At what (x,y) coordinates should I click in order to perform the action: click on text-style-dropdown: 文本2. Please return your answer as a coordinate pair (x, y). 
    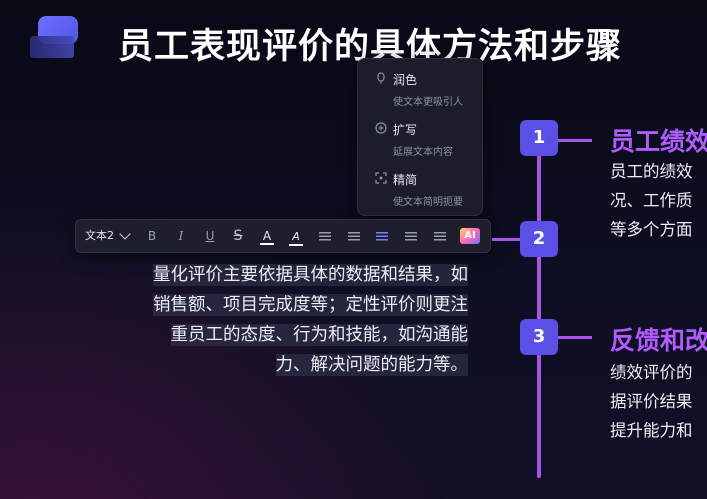
    Looking at the image, I should click on (110, 236).